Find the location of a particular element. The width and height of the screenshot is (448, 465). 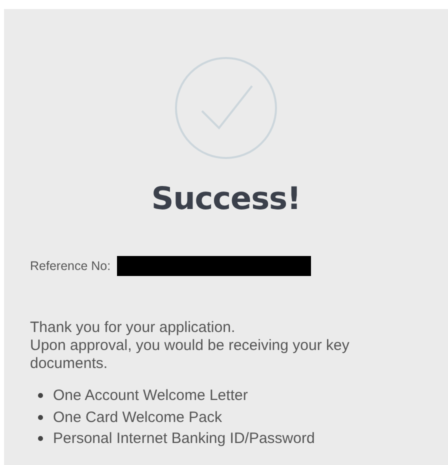

document-item: Personal Internet Banking ID/Password is located at coordinates (184, 439).